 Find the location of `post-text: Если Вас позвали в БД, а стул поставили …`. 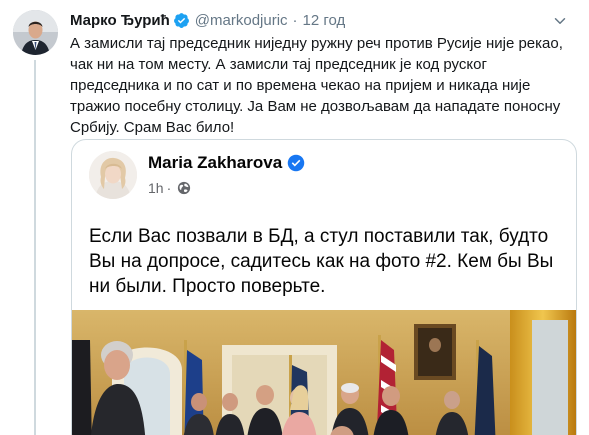

post-text: Если Вас позвали в БД, а стул поставили … is located at coordinates (321, 261).